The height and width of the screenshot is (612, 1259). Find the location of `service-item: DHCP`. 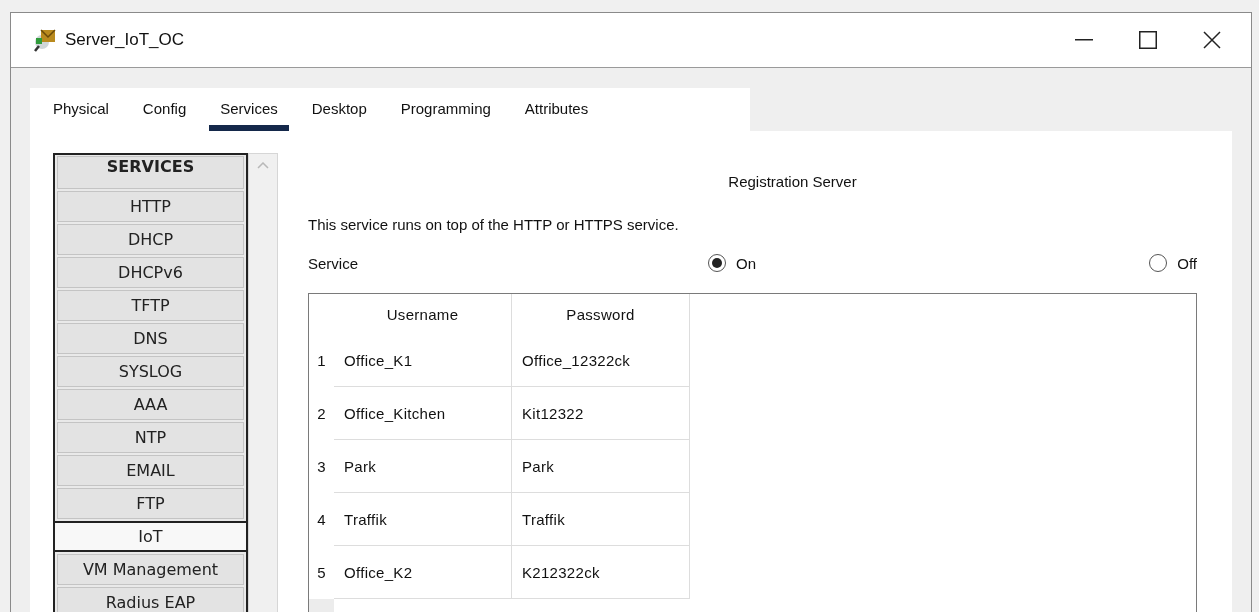

service-item: DHCP is located at coordinates (150, 239).